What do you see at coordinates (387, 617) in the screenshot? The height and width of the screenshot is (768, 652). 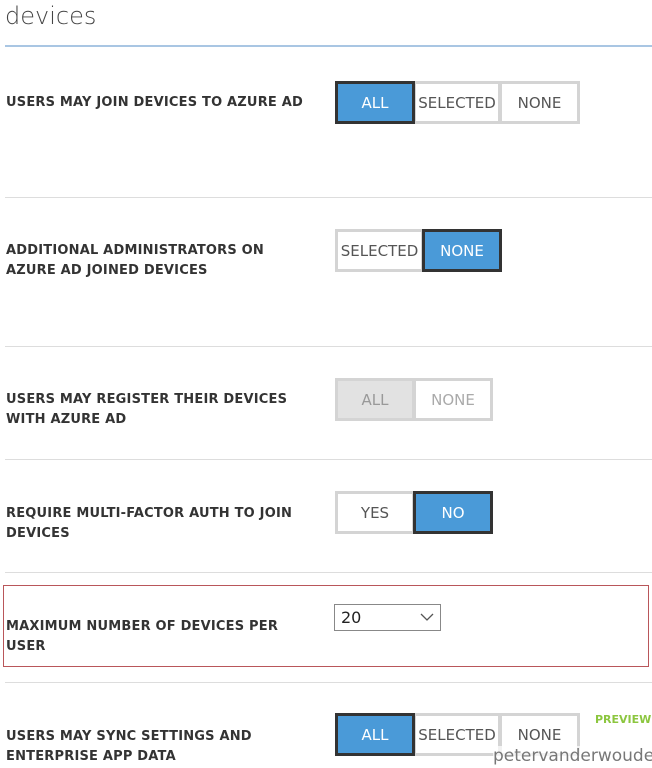 I see `max-devices-select: 20` at bounding box center [387, 617].